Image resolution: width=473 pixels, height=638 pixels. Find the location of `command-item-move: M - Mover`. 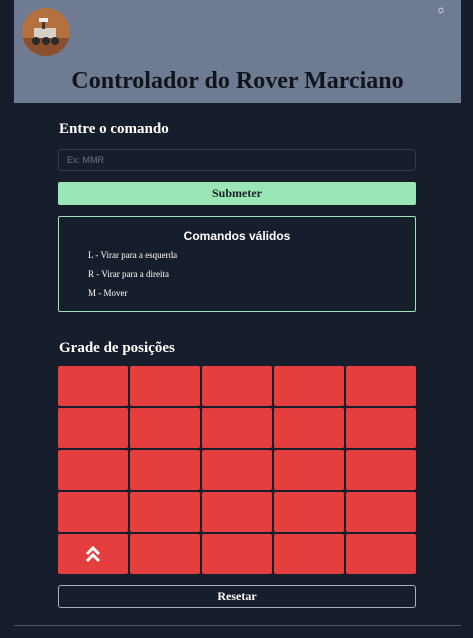

command-item-move: M - Mover is located at coordinates (108, 293).